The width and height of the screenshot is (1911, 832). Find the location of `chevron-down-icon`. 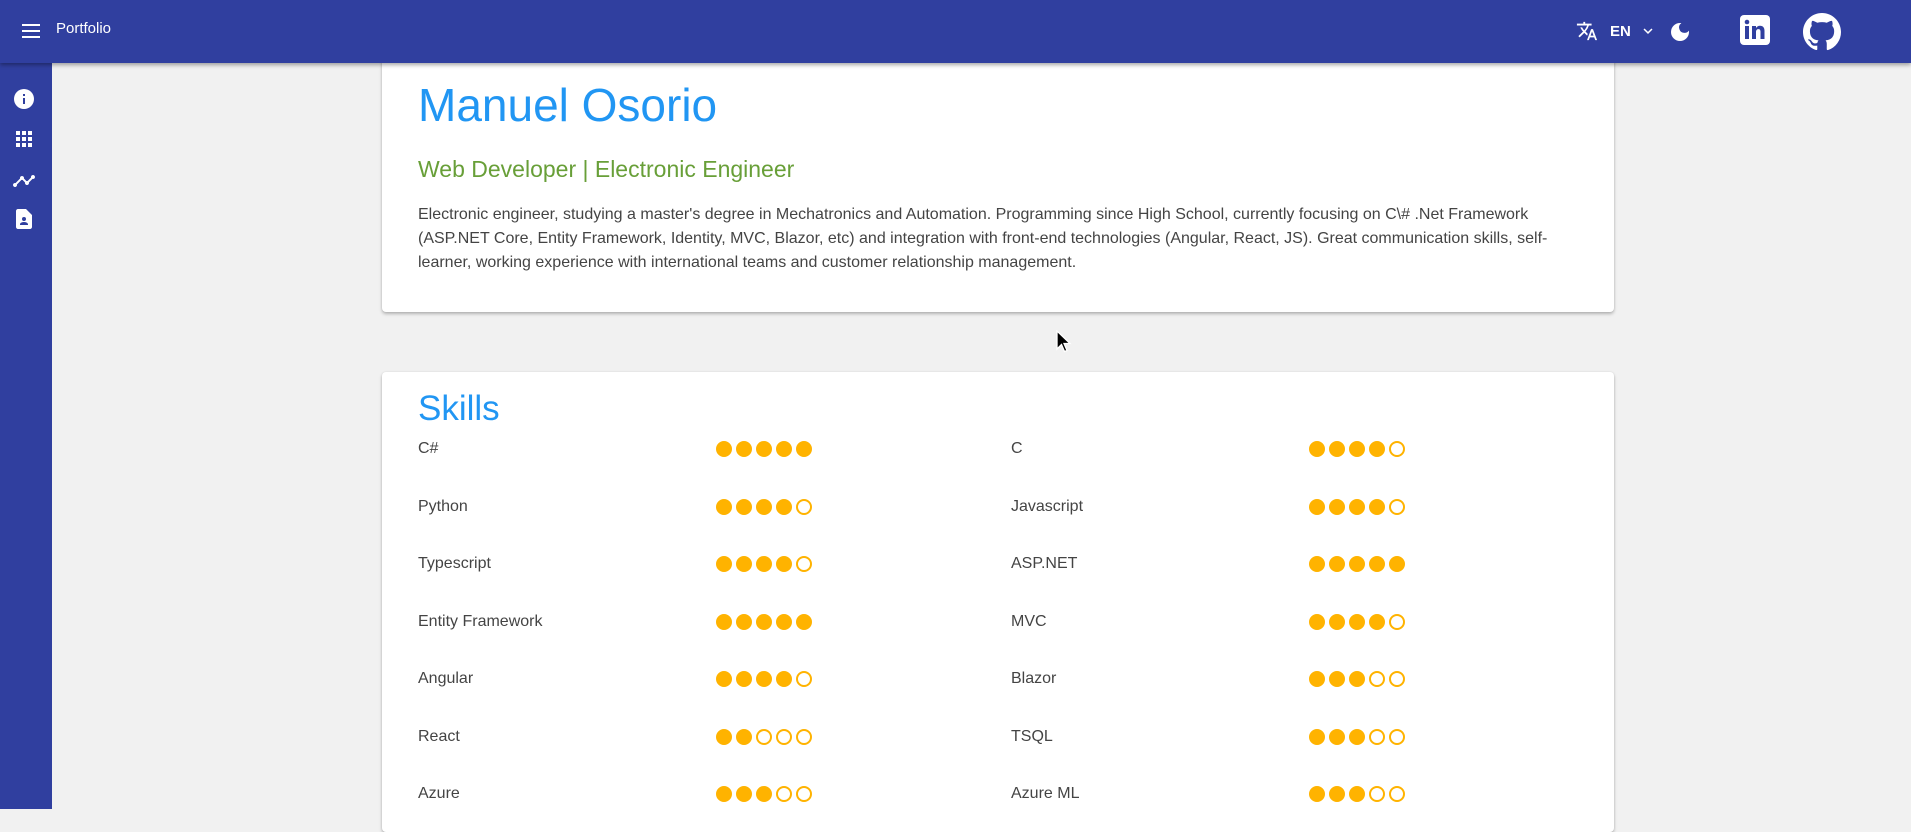

chevron-down-icon is located at coordinates (1648, 31).